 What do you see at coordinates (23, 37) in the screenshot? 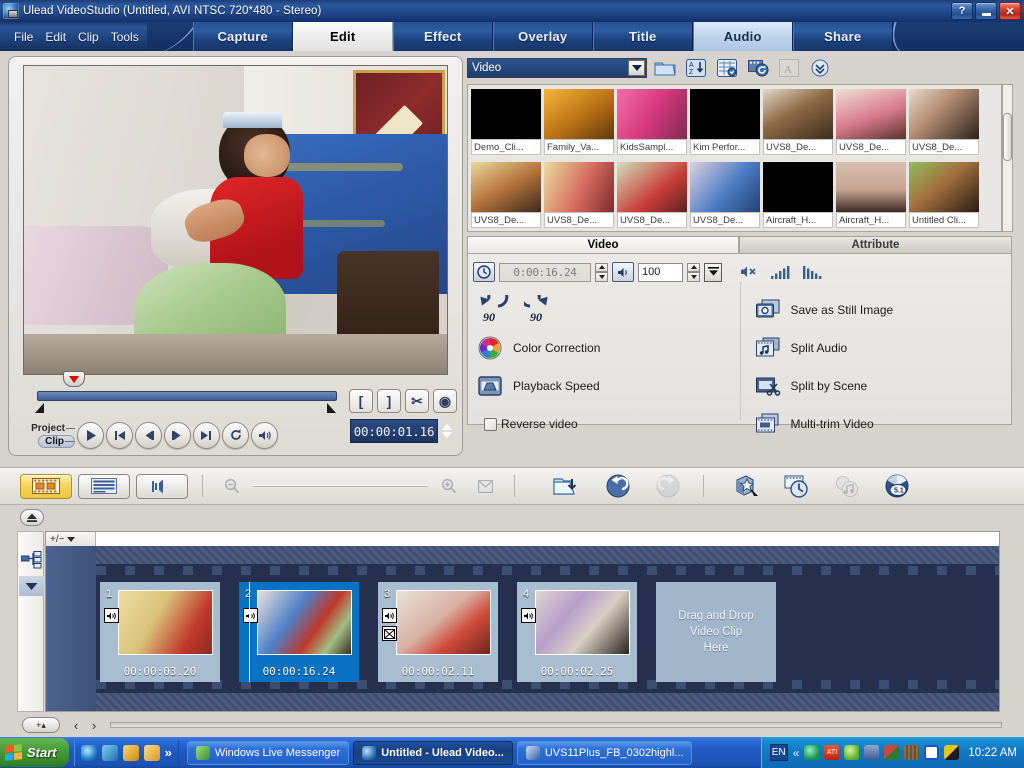
I see `menu-file: File` at bounding box center [23, 37].